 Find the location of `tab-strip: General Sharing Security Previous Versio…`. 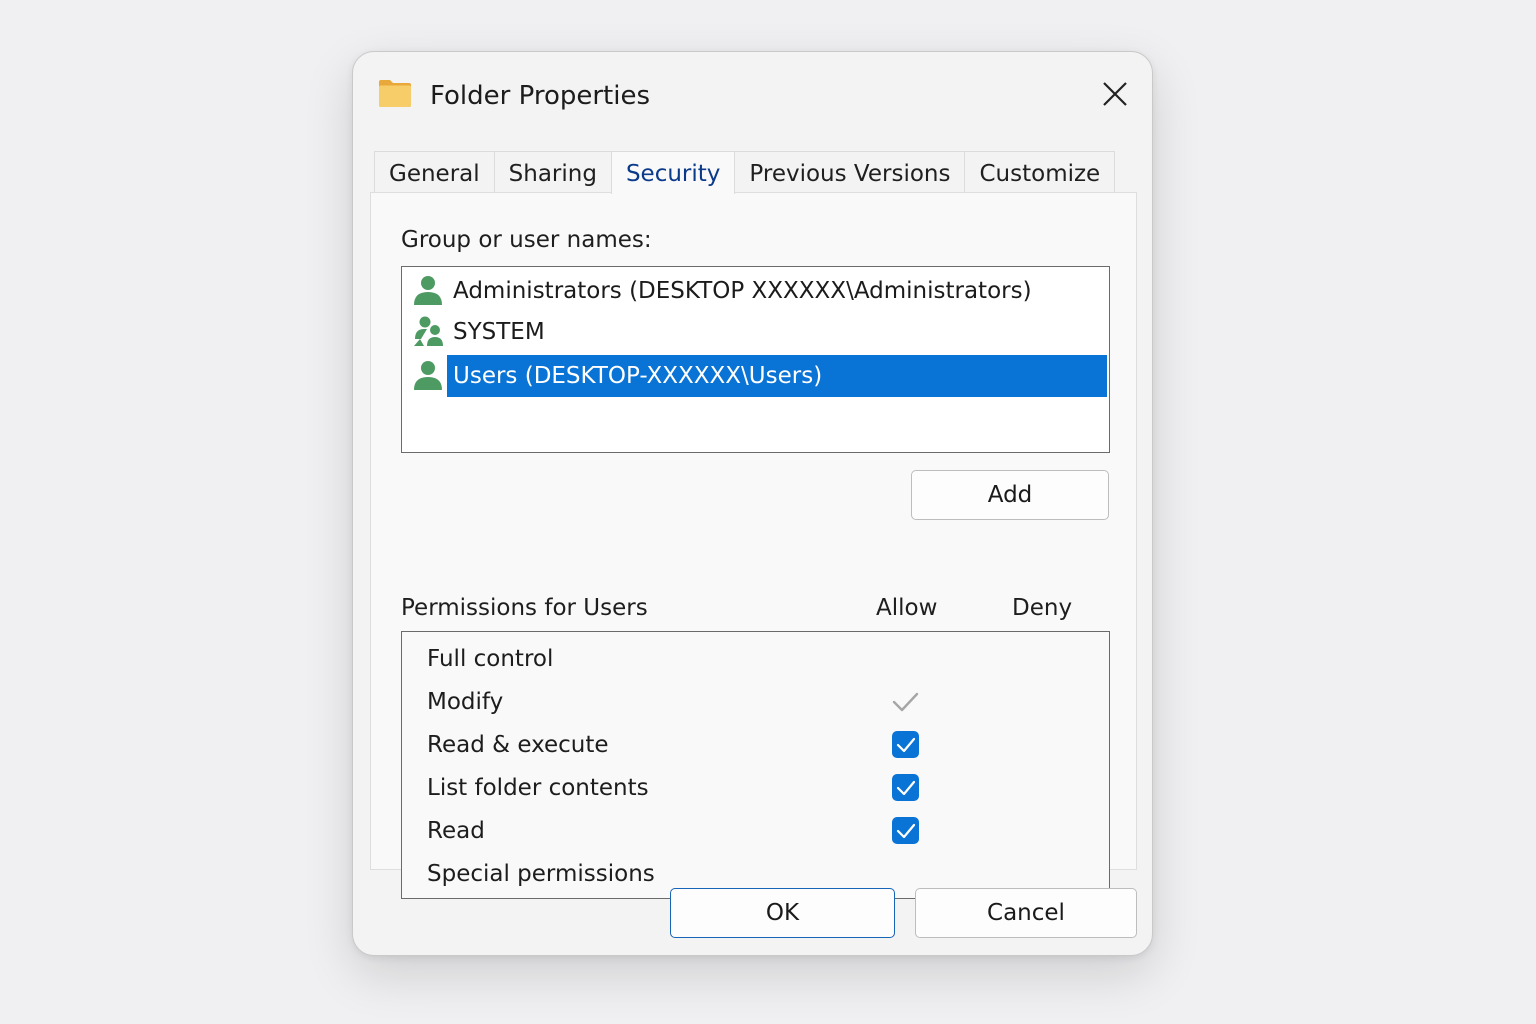

tab-strip: General Sharing Security Previous Versio… is located at coordinates (745, 172).